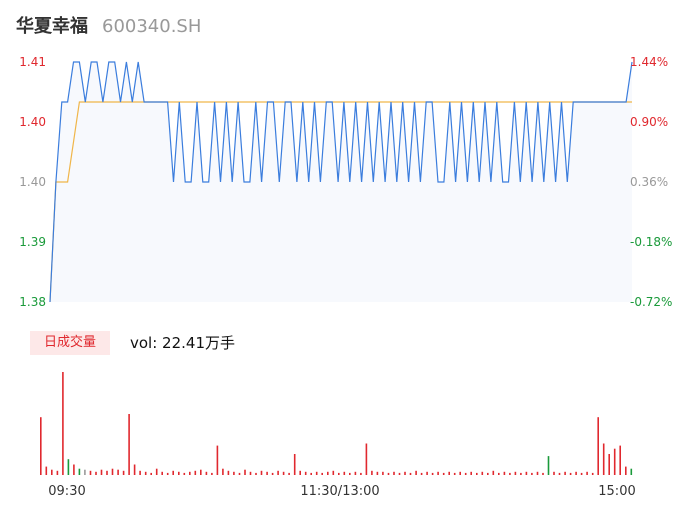 This screenshot has width=686, height=524. Describe the element at coordinates (66, 491) in the screenshot. I see `time-tick-label: 09:30` at that location.